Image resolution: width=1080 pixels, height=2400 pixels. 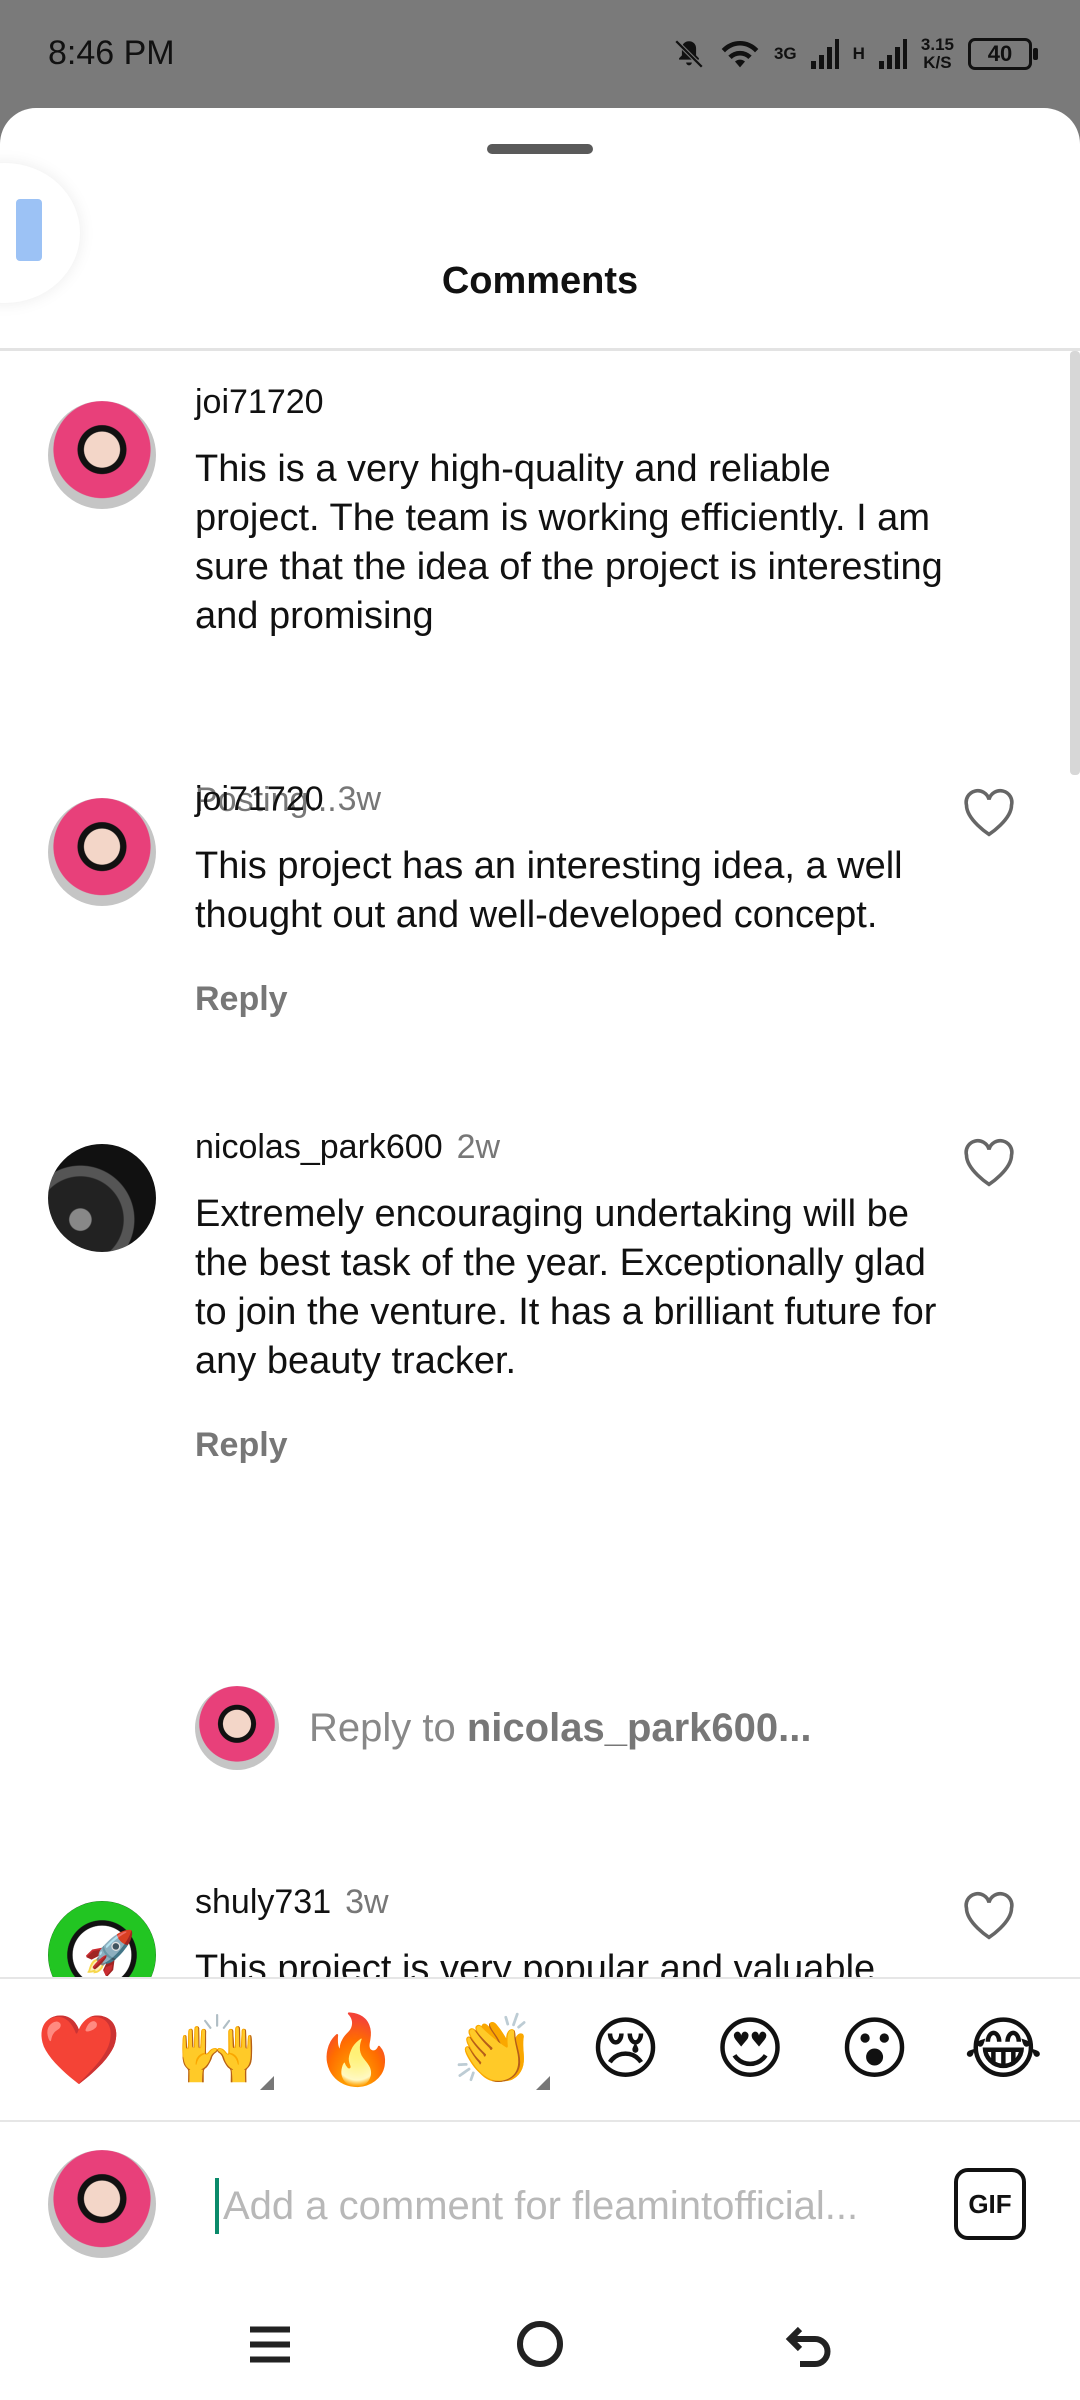 I want to click on emoji-clap-button: 👏, so click(x=501, y=2050).